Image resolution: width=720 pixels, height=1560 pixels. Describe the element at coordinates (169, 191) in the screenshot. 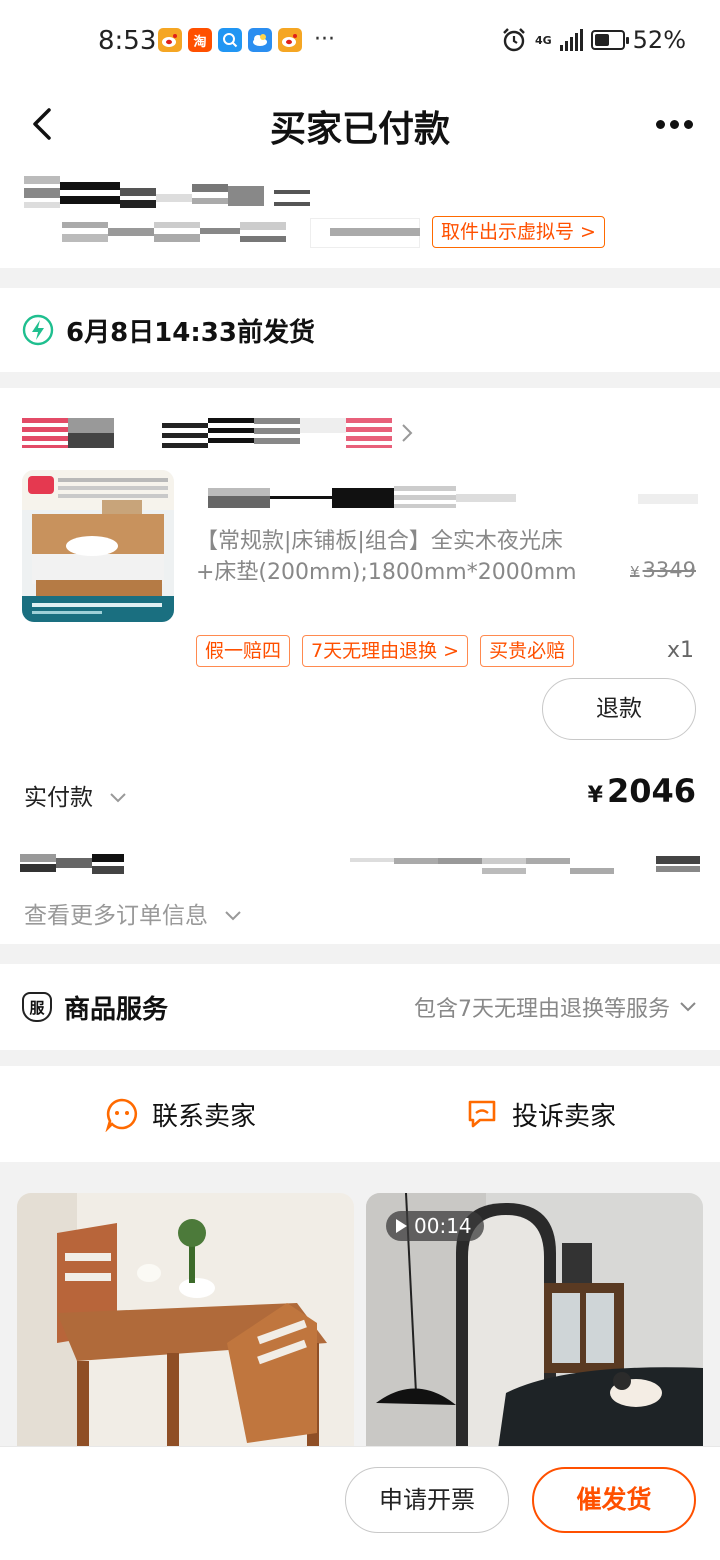

I see `redacted-address-name` at that location.